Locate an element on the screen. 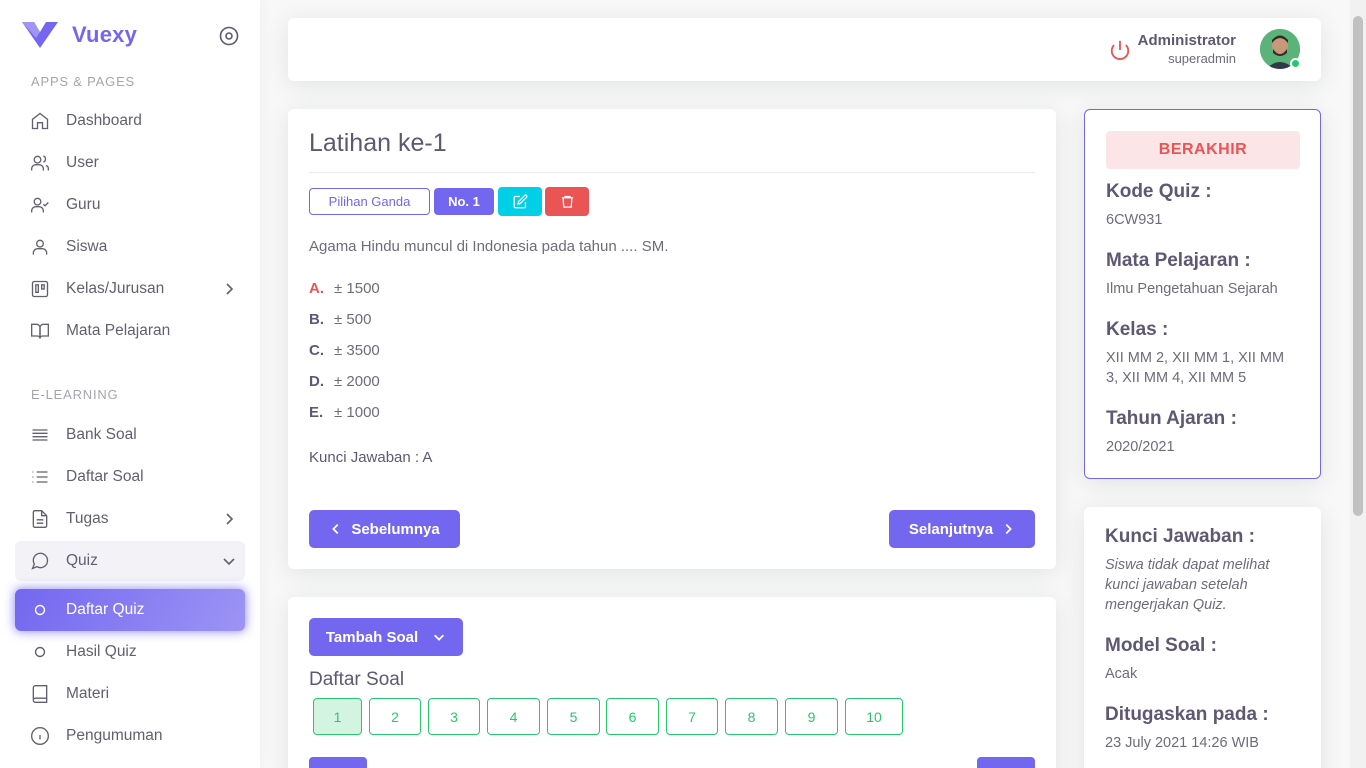 This screenshot has width=1366, height=768. sidebar-item-label: User is located at coordinates (82, 162).